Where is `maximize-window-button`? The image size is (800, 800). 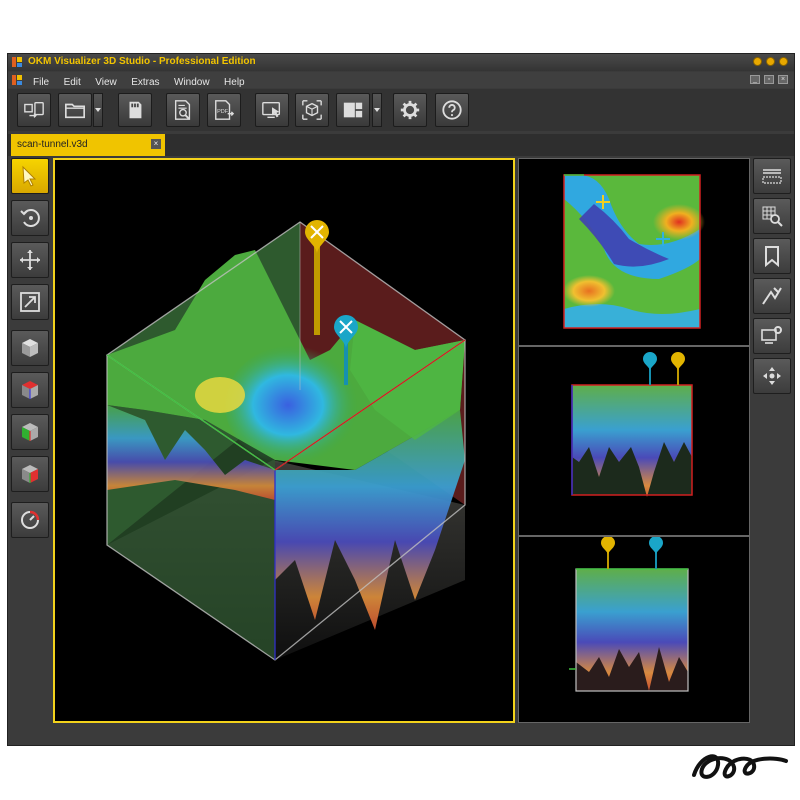
maximize-window-button is located at coordinates (770, 61).